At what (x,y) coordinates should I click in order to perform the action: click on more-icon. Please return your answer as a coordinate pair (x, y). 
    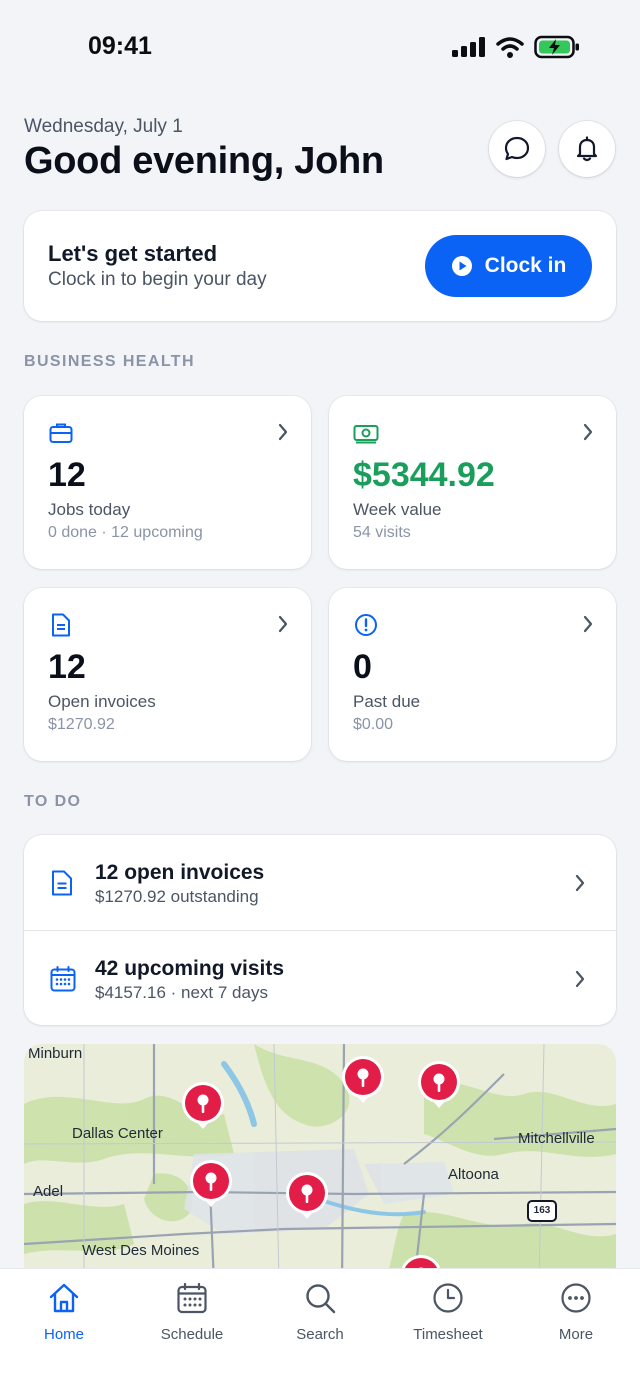
    Looking at the image, I should click on (576, 1298).